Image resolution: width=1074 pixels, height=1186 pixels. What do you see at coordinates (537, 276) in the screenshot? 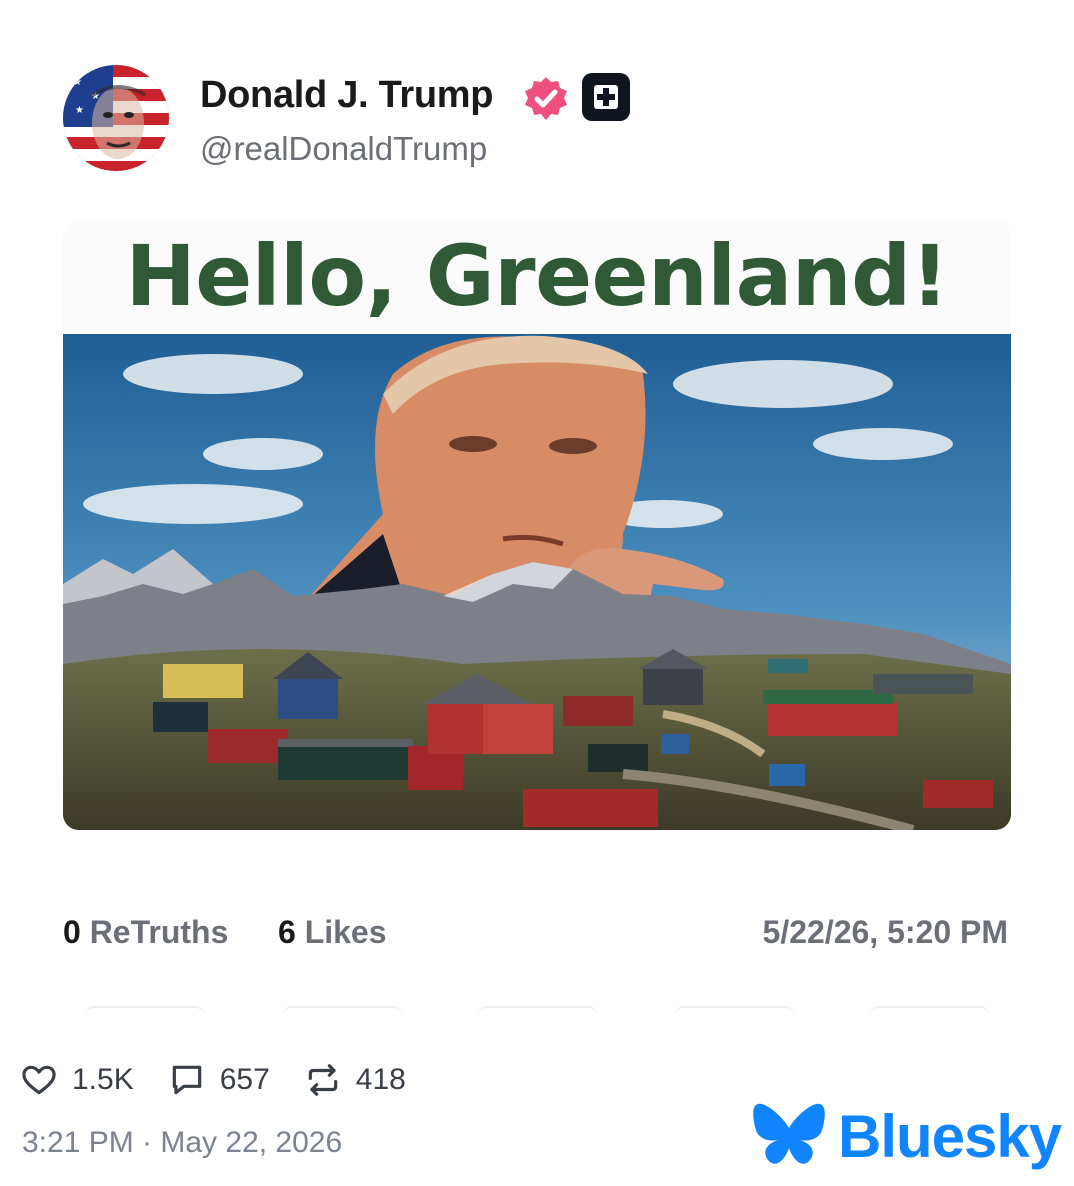
I see `media-headline: Hello, Greenland!` at bounding box center [537, 276].